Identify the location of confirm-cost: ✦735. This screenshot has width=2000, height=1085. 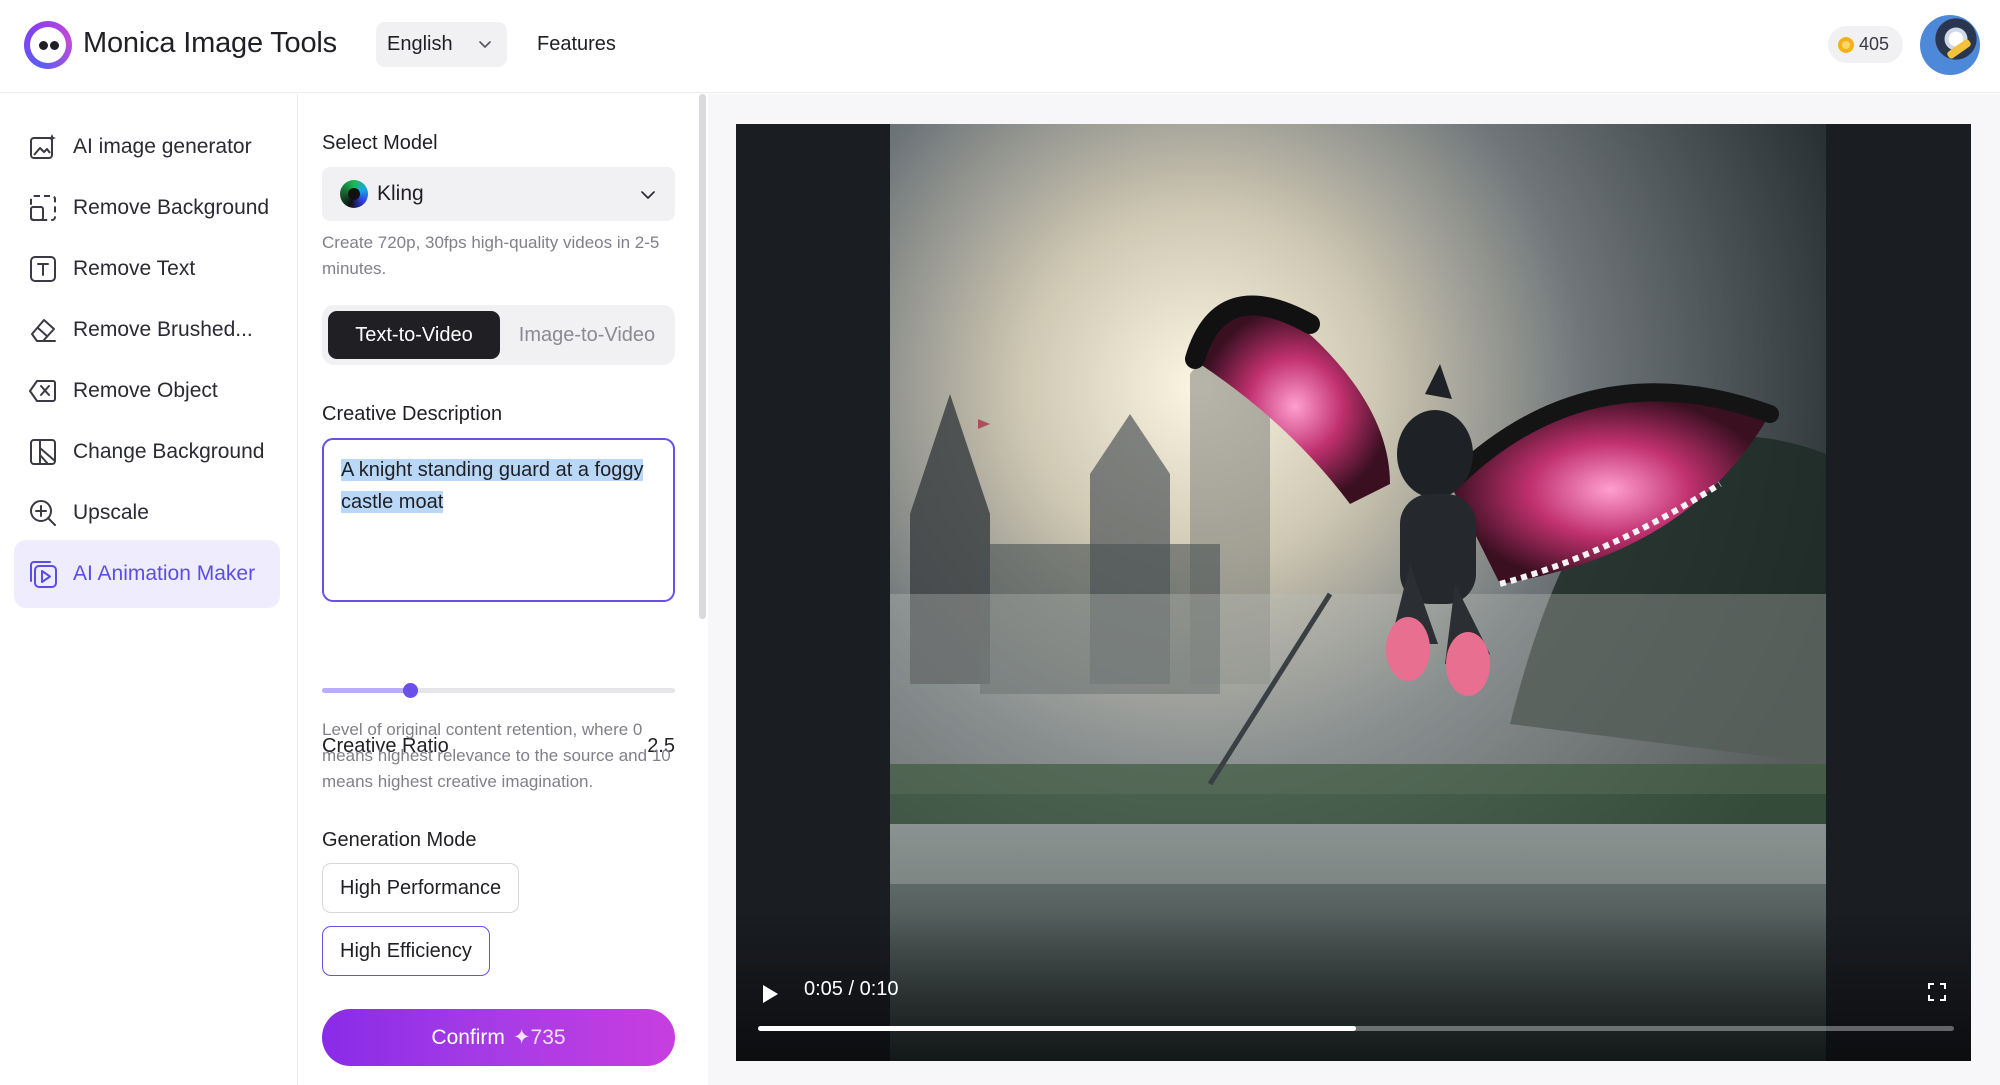
(539, 1037).